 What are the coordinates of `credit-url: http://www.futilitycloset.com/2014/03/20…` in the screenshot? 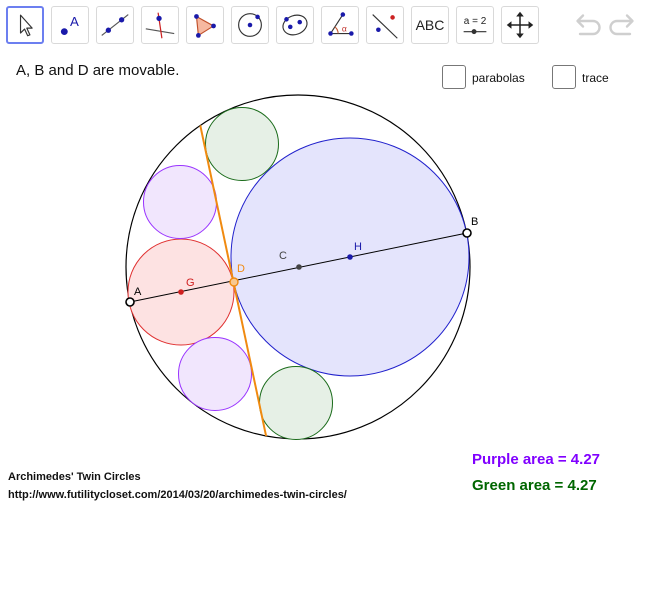 It's located at (177, 495).